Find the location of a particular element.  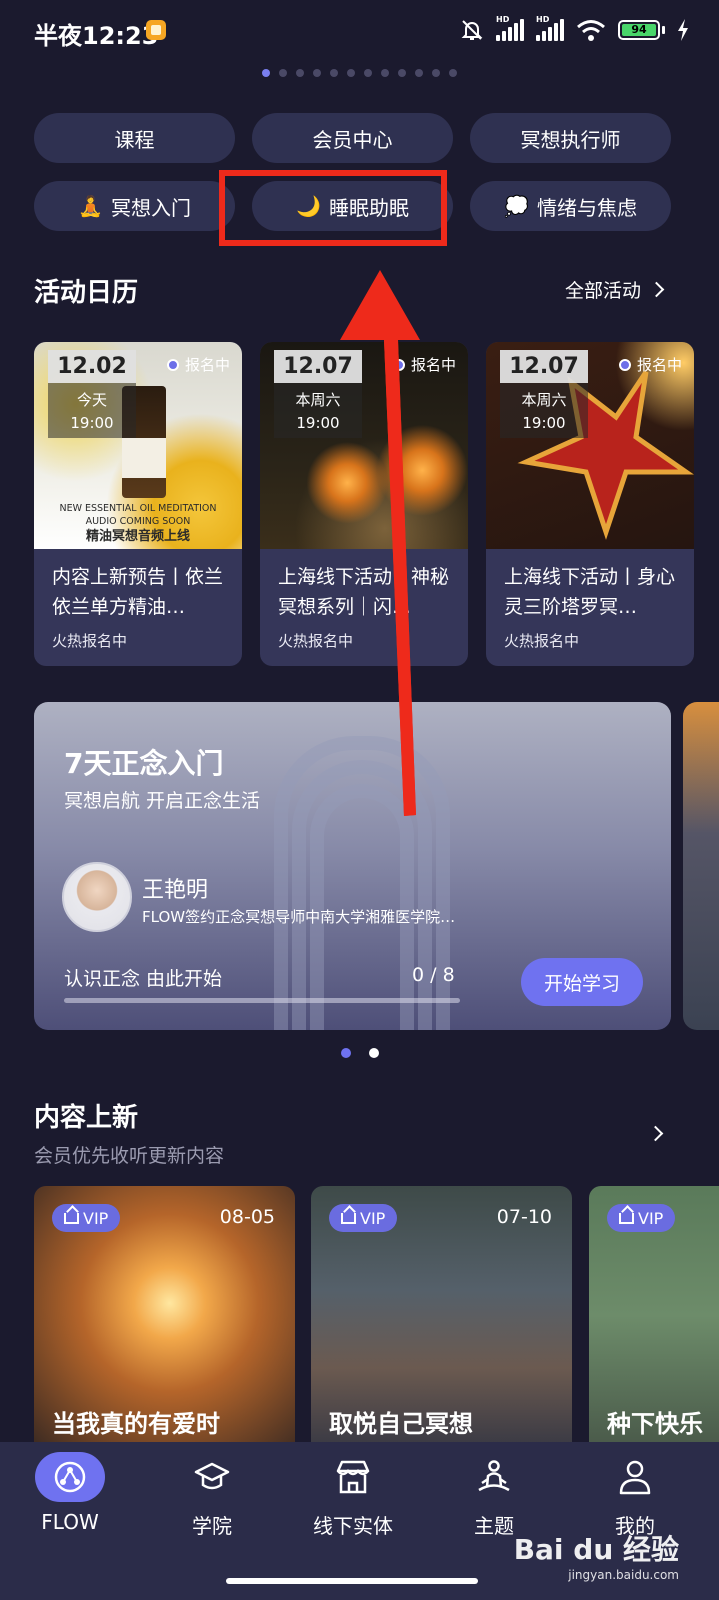

chip-label: 情绪与焦虑 is located at coordinates (586, 207).